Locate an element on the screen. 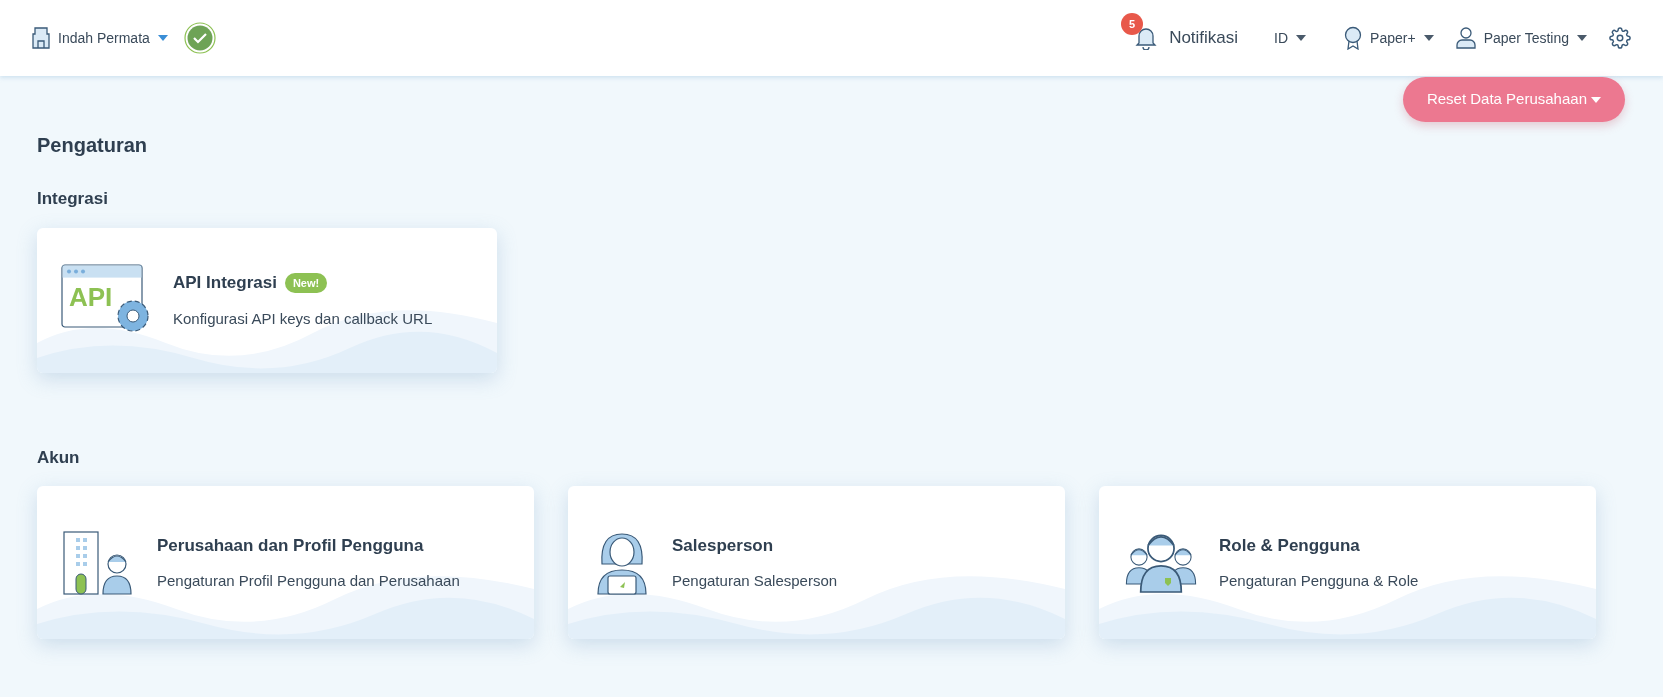 Image resolution: width=1663 pixels, height=697 pixels. bell-icon is located at coordinates (1146, 38).